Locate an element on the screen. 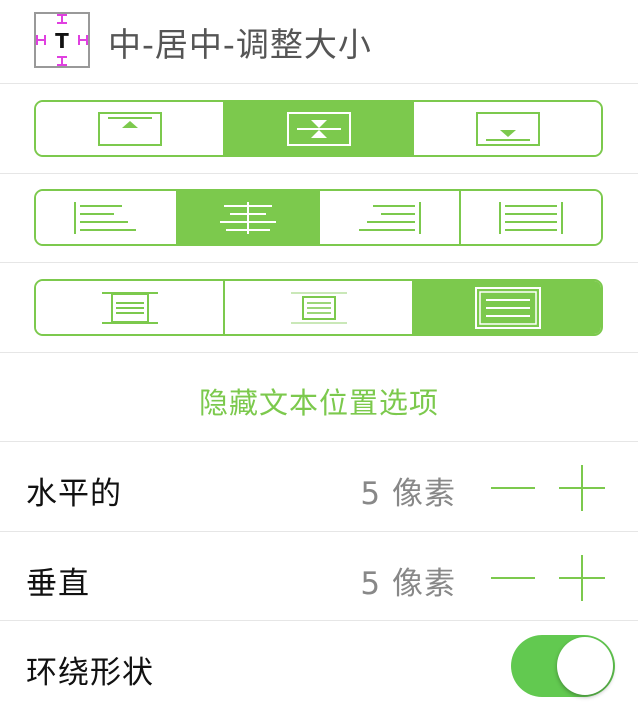 The height and width of the screenshot is (703, 638). horizontal-decrement-button is located at coordinates (513, 488).